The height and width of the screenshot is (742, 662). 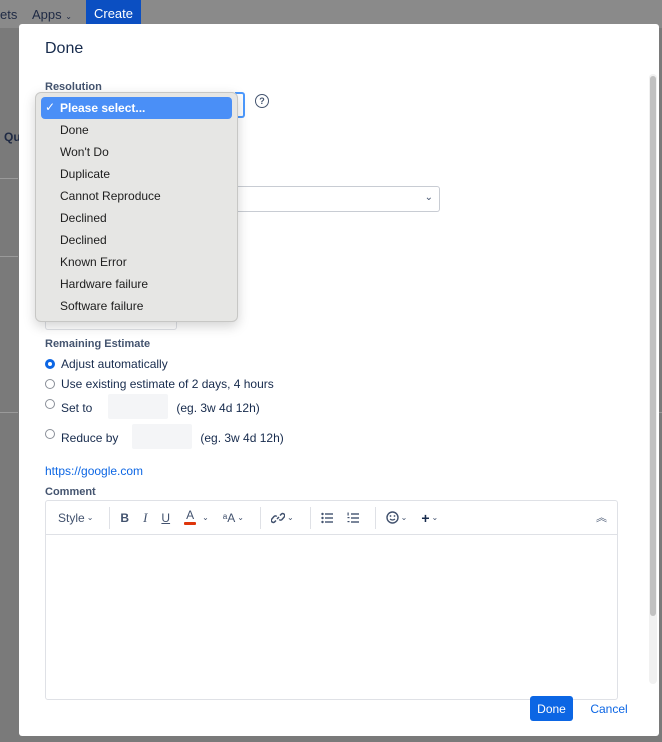 I want to click on underline-button: U, so click(x=165, y=518).